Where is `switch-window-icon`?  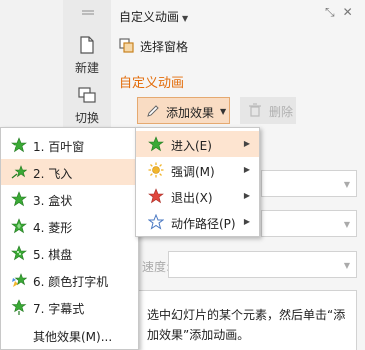
switch-window-icon is located at coordinates (87, 95).